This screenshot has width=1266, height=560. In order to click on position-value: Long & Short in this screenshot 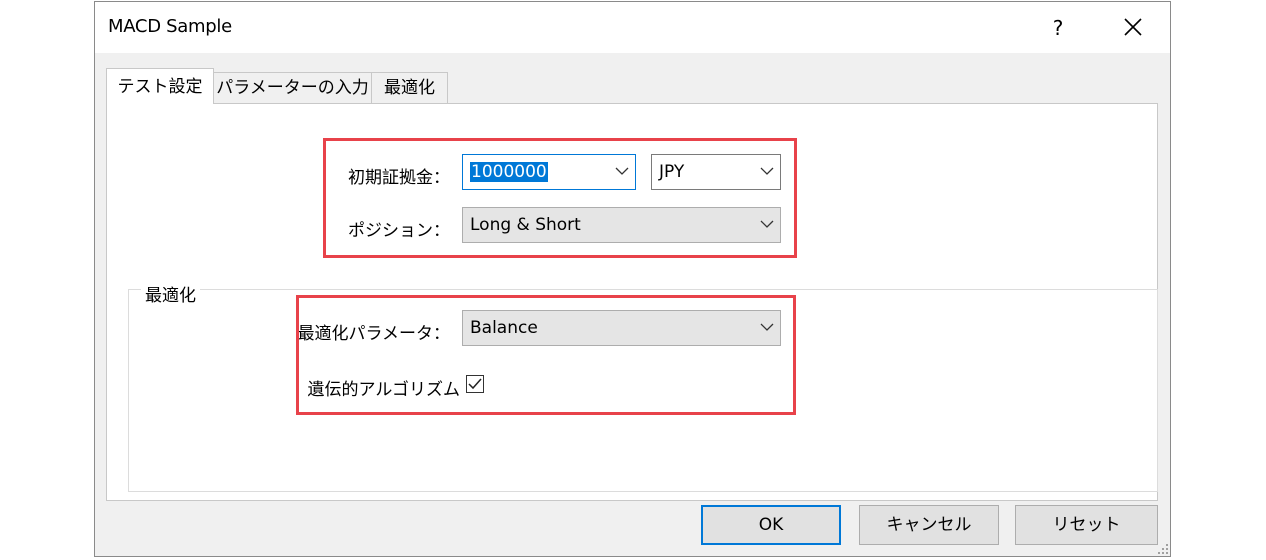, I will do `click(525, 225)`.